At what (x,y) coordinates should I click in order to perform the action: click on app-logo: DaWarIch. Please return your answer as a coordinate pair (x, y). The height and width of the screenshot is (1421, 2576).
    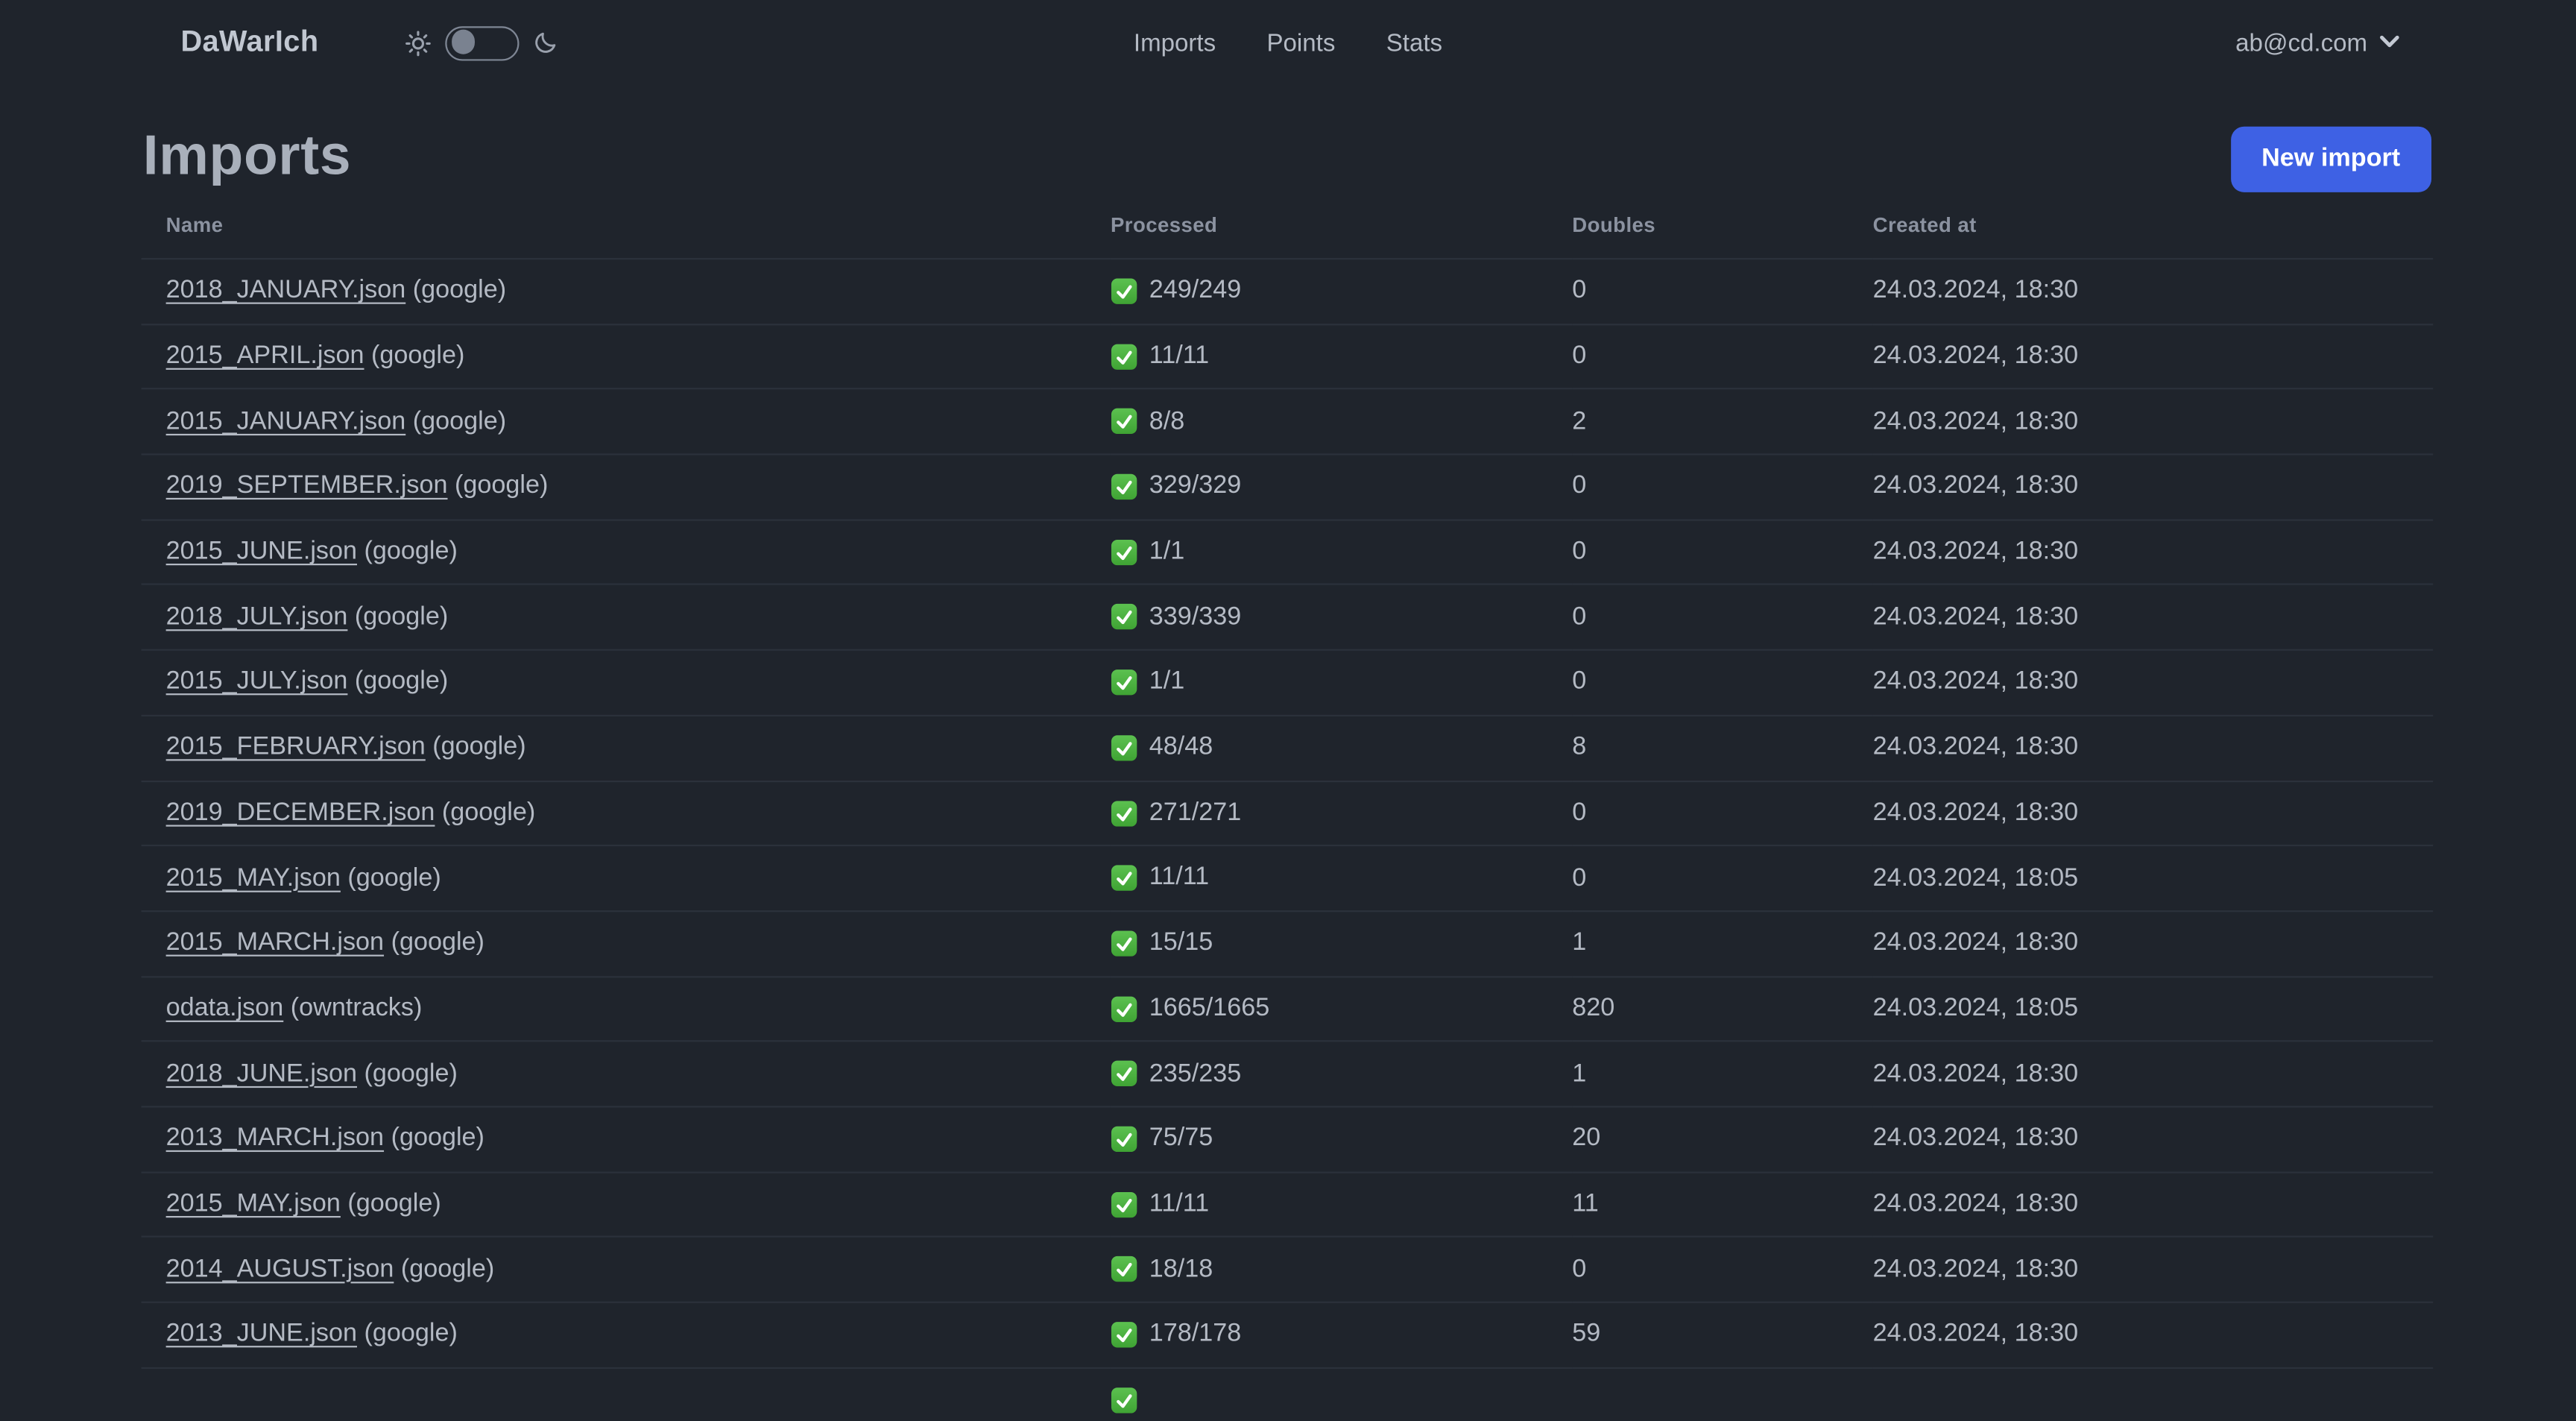
    Looking at the image, I should click on (249, 42).